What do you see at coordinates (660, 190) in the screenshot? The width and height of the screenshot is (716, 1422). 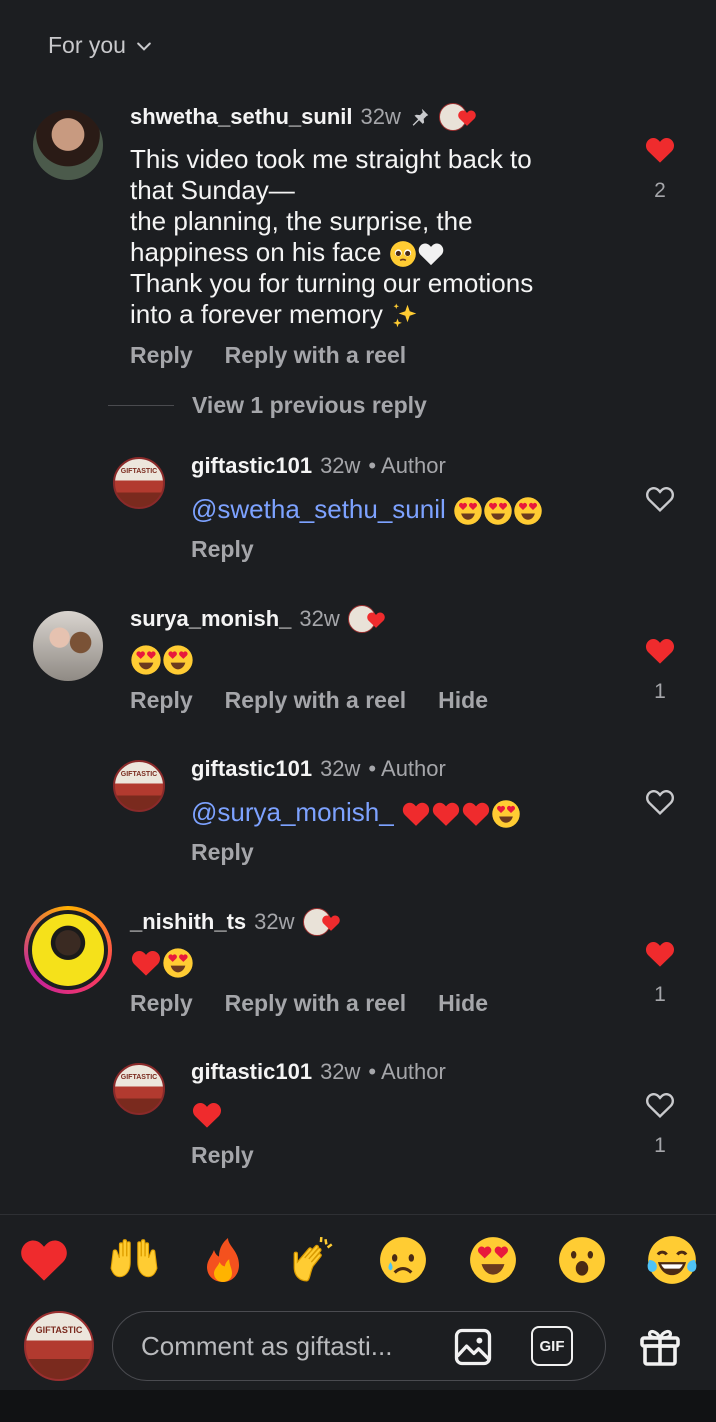 I see `like-count: 2` at bounding box center [660, 190].